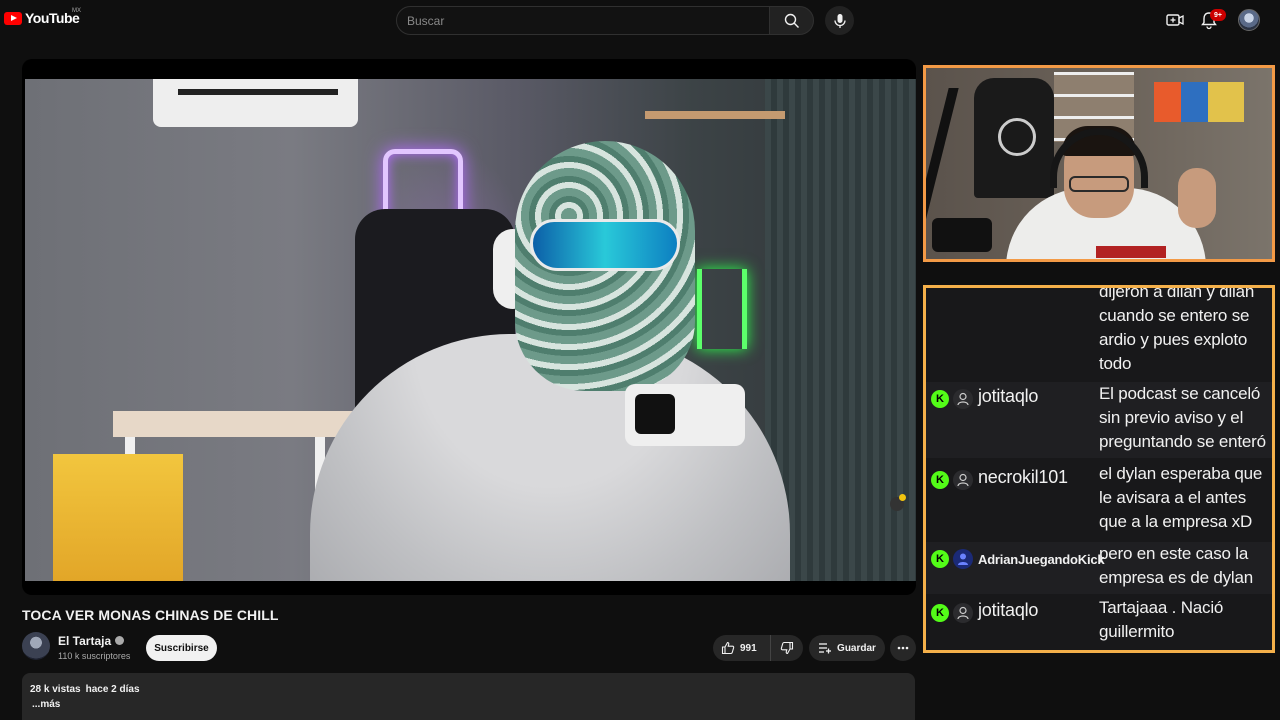  Describe the element at coordinates (46, 704) in the screenshot. I see `description-expand: ...más` at that location.